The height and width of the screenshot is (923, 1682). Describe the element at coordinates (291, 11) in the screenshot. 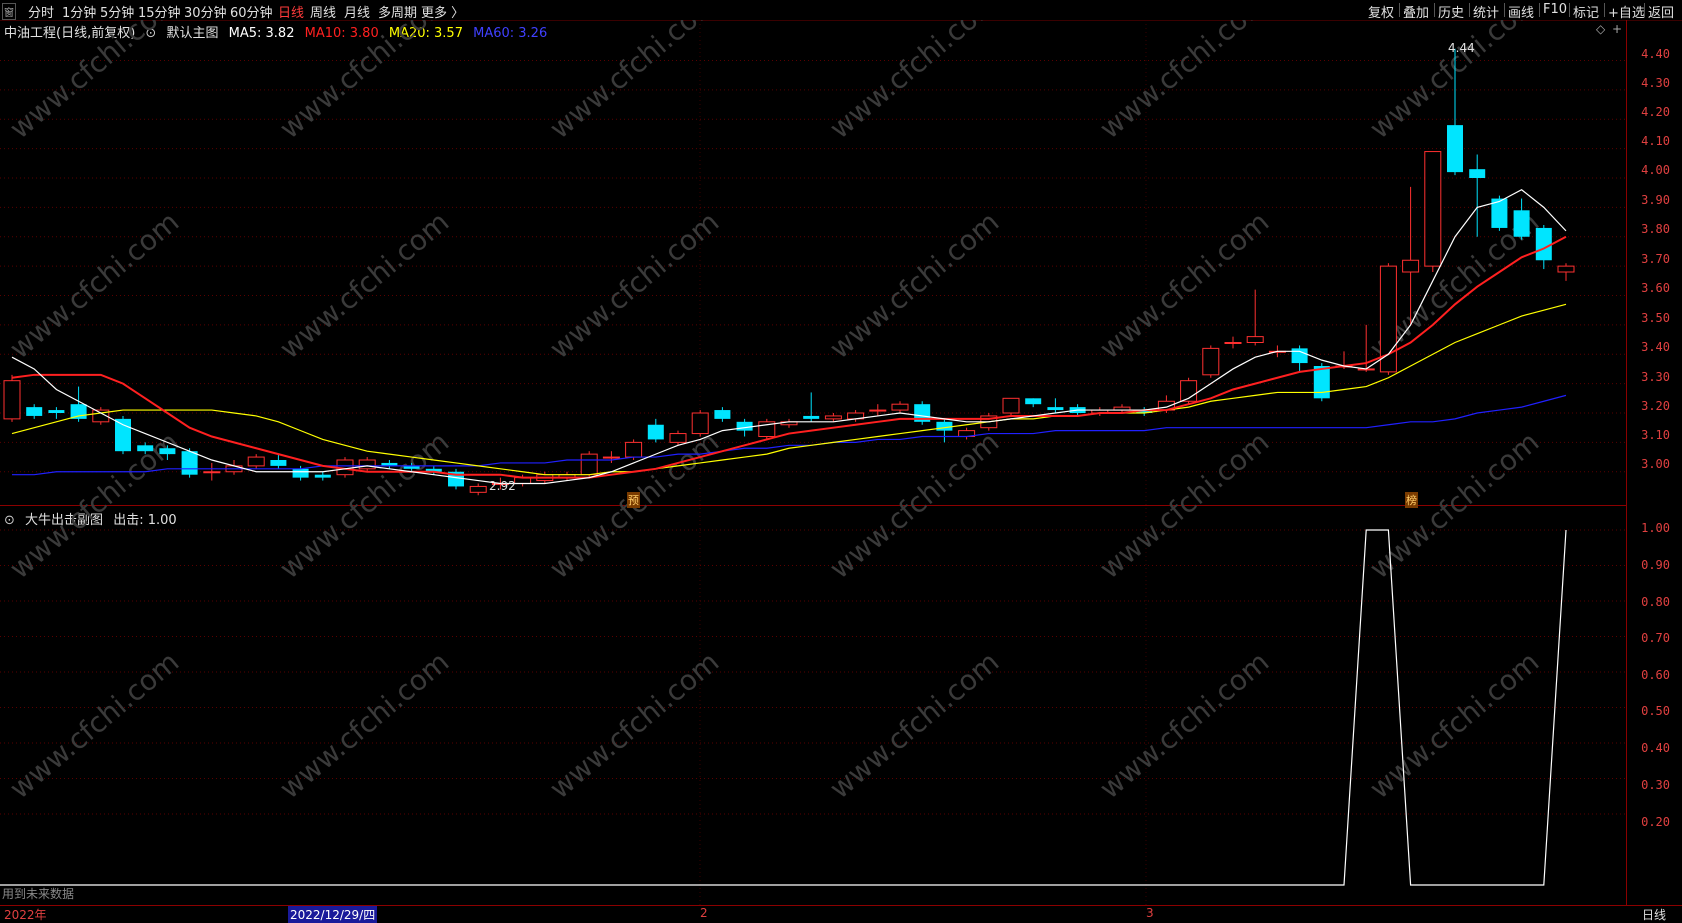

I see `period-daily: 日线` at that location.